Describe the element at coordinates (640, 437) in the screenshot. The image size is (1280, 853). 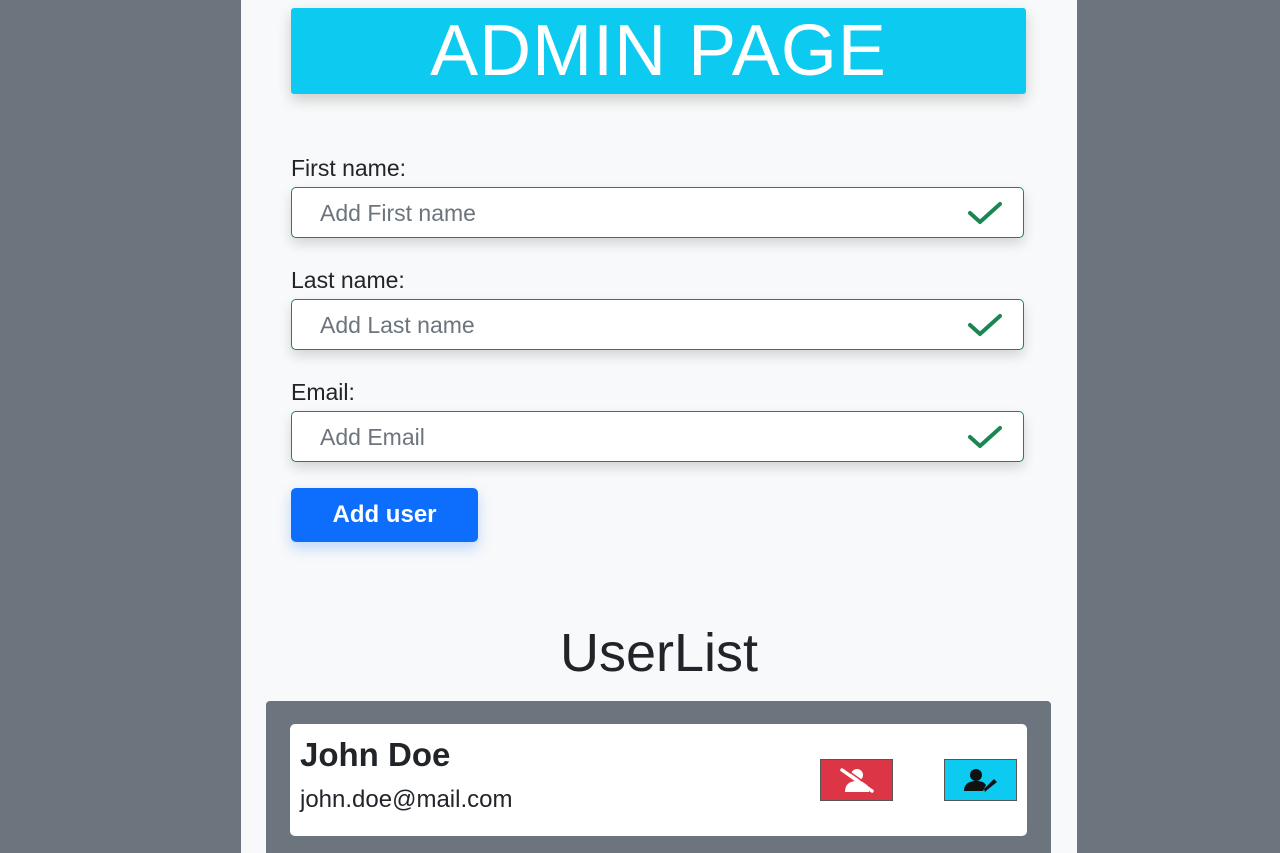
I see `email-input` at that location.